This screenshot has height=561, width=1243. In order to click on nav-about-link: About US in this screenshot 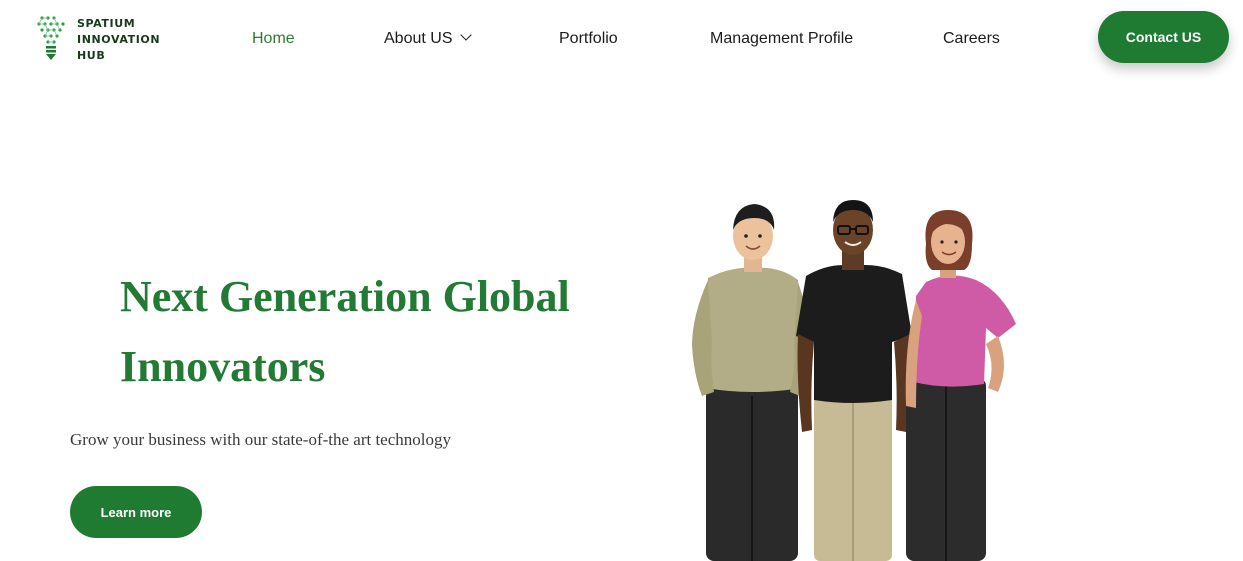, I will do `click(428, 38)`.